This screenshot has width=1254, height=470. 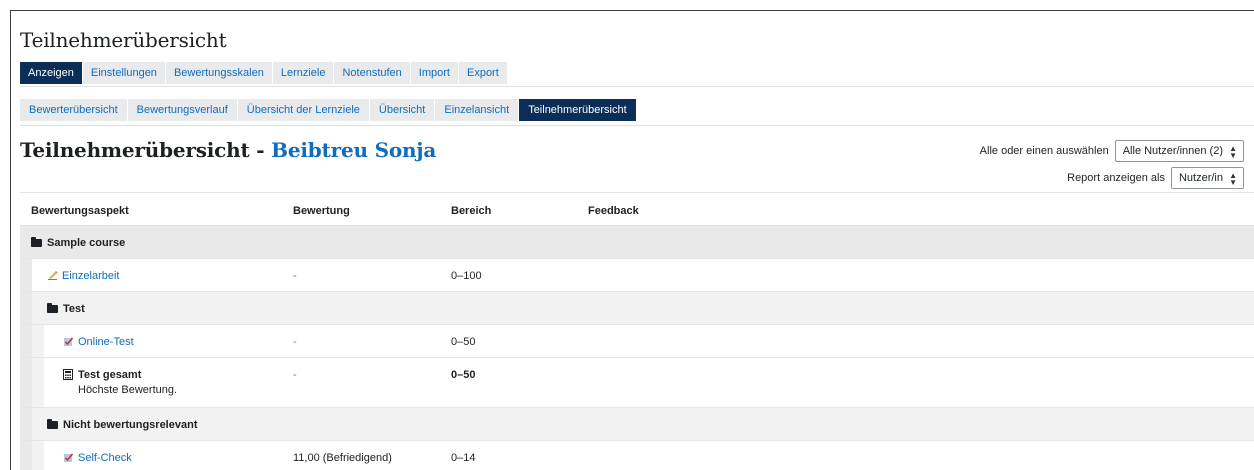 I want to click on item-link-online-test: Online-Test, so click(x=106, y=342).